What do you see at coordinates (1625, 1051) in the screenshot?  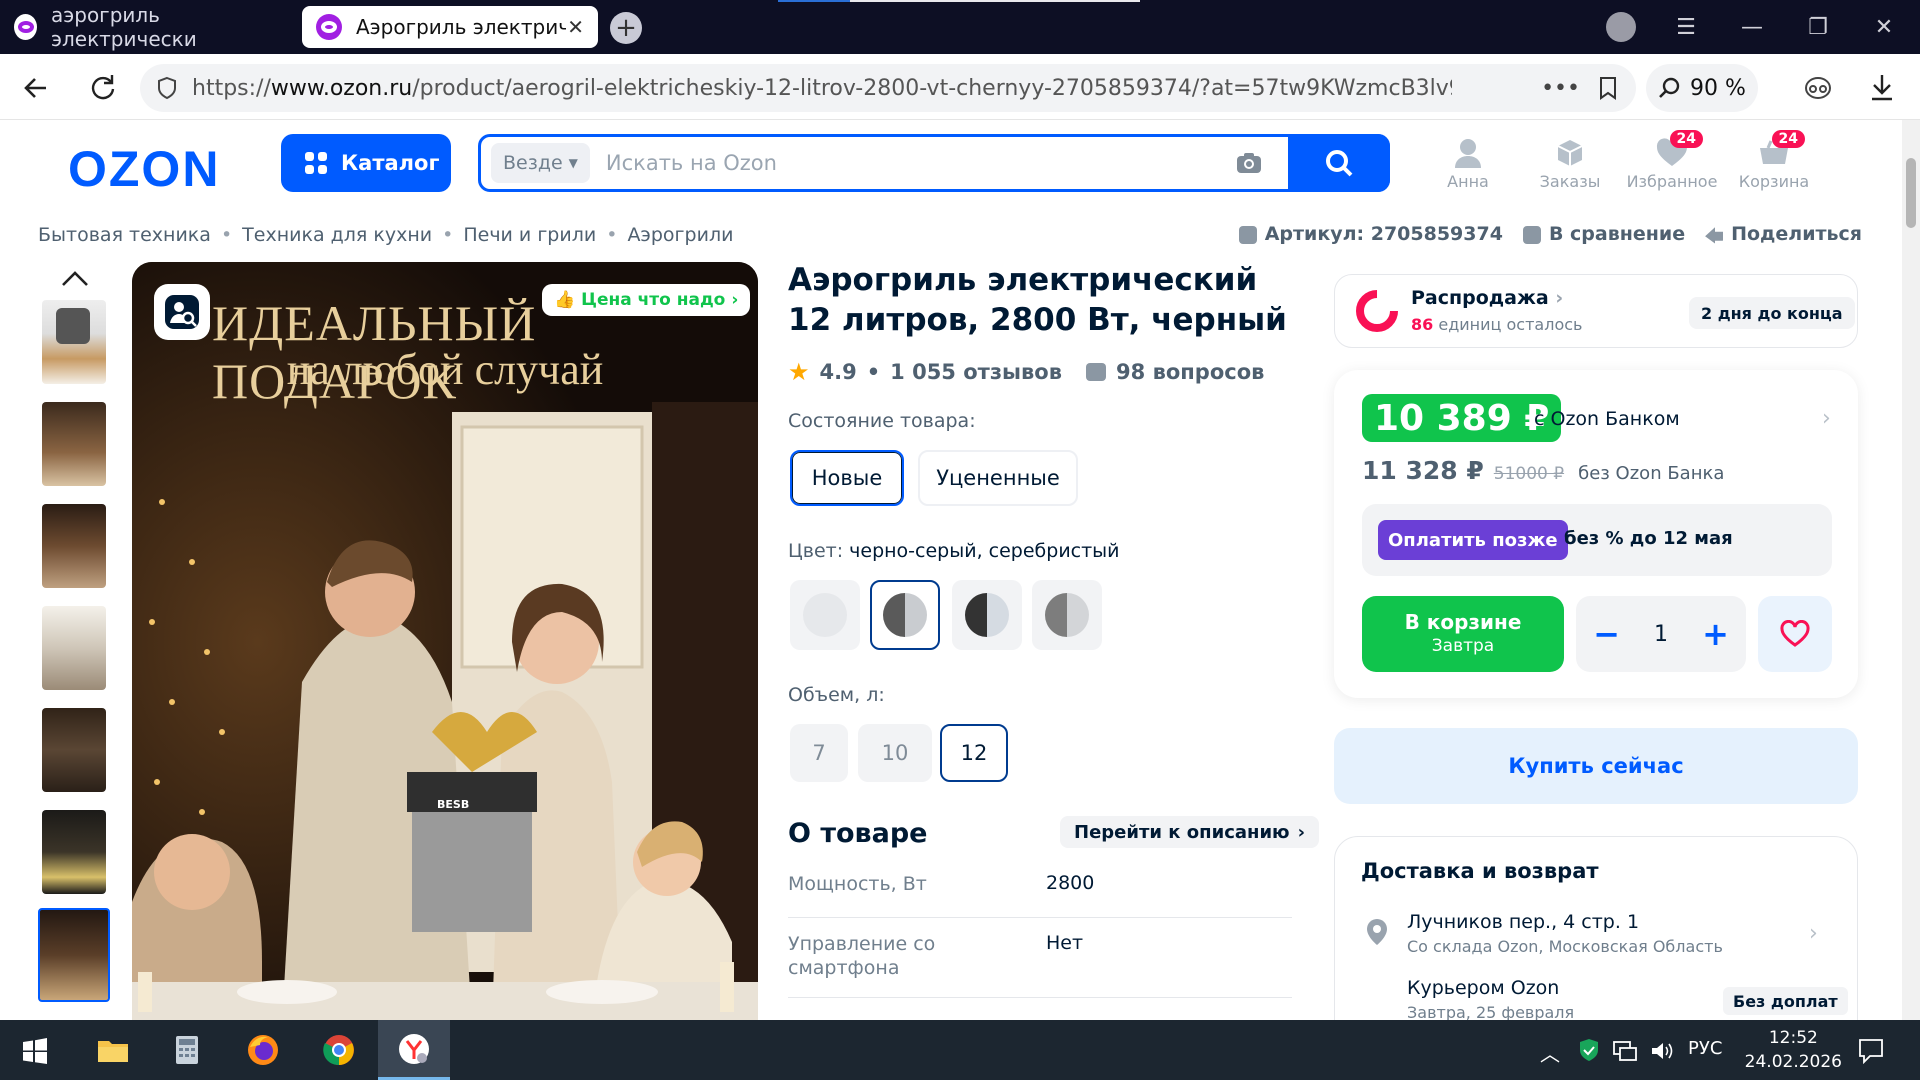 I see `network-icon` at bounding box center [1625, 1051].